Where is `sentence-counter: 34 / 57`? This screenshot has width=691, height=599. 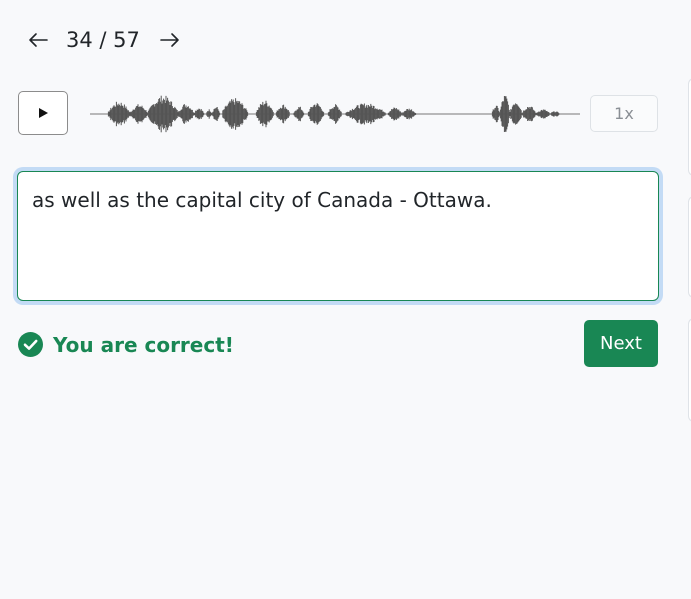 sentence-counter: 34 / 57 is located at coordinates (103, 40).